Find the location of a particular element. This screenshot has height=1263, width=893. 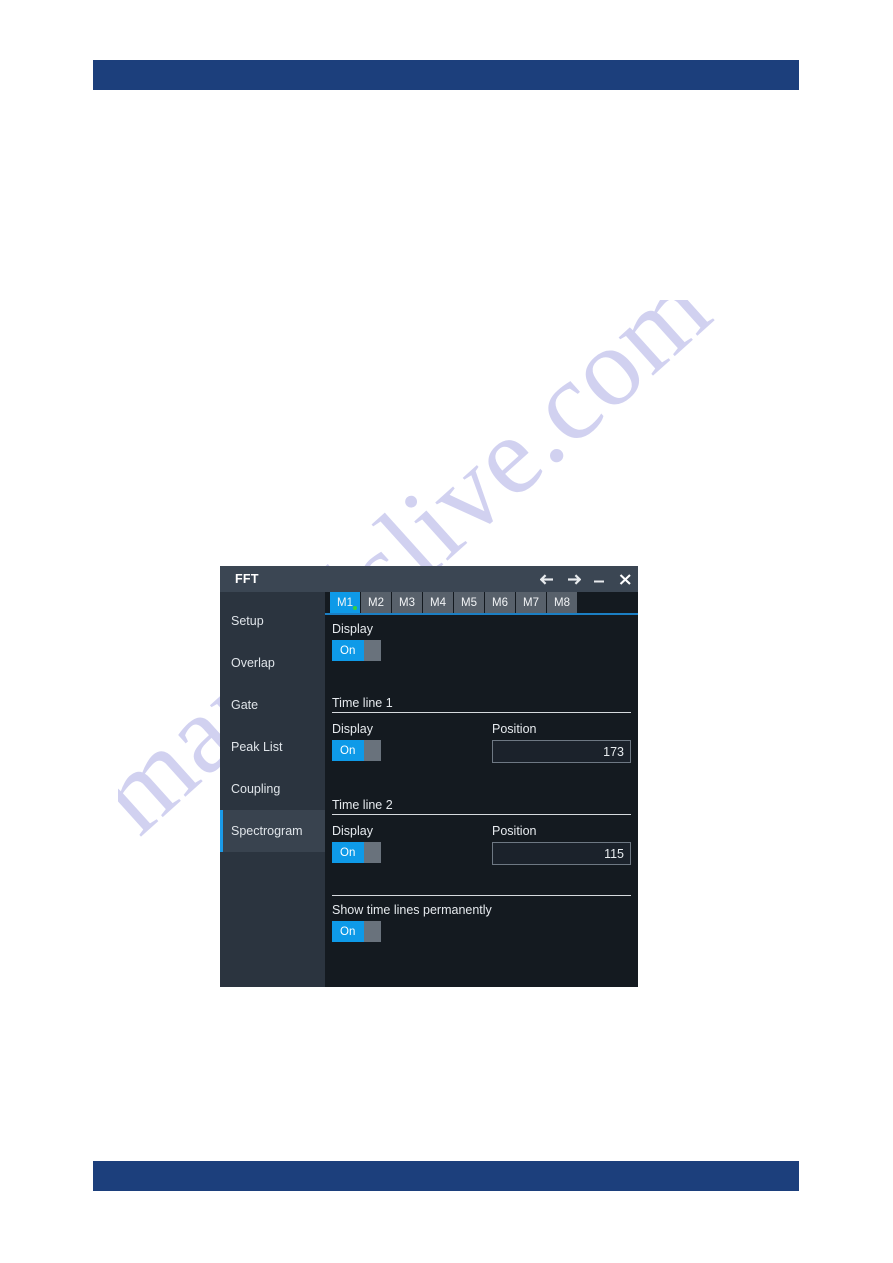

tab-label: M2 is located at coordinates (376, 602).